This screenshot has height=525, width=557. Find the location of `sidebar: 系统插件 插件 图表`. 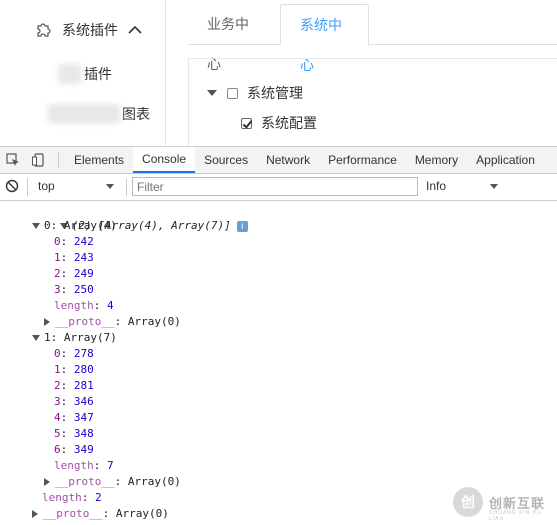

sidebar: 系统插件 插件 图表 is located at coordinates (83, 73).